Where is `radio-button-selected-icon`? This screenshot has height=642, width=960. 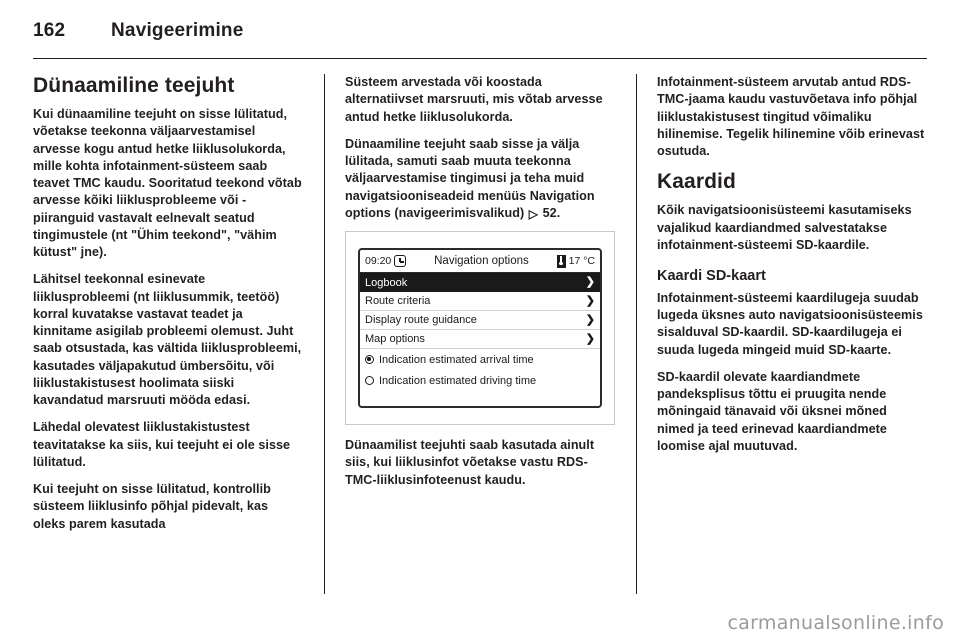
radio-button-selected-icon is located at coordinates (369, 359).